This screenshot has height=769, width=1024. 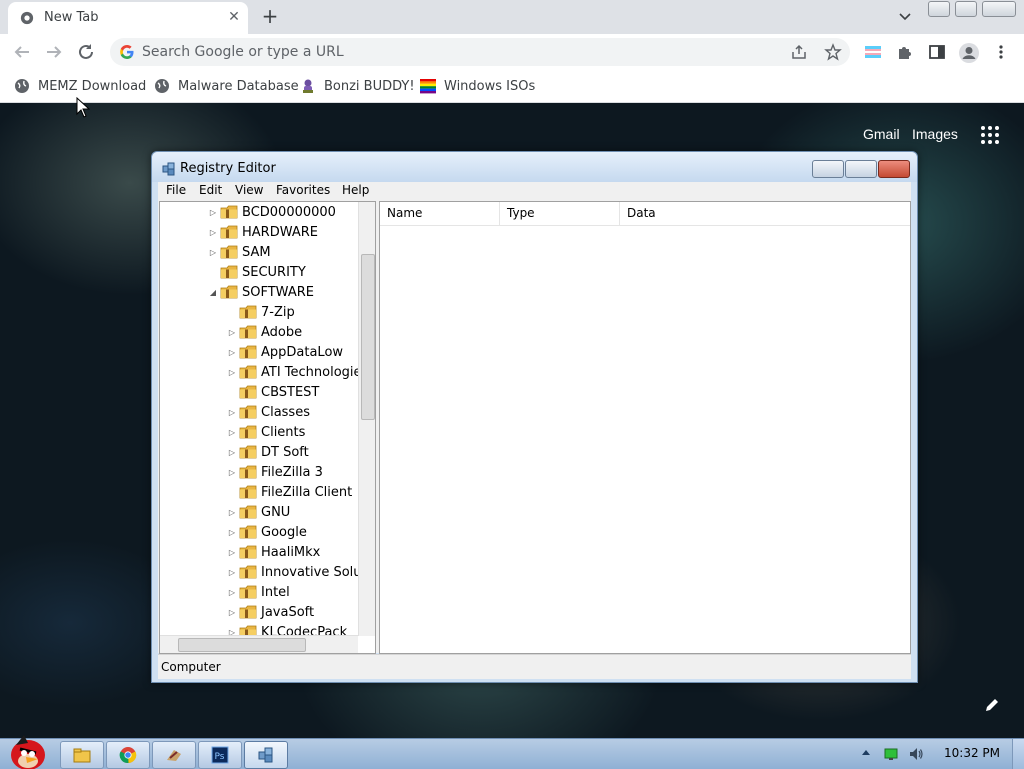 I want to click on taskbar-app-button, so click(x=174, y=755).